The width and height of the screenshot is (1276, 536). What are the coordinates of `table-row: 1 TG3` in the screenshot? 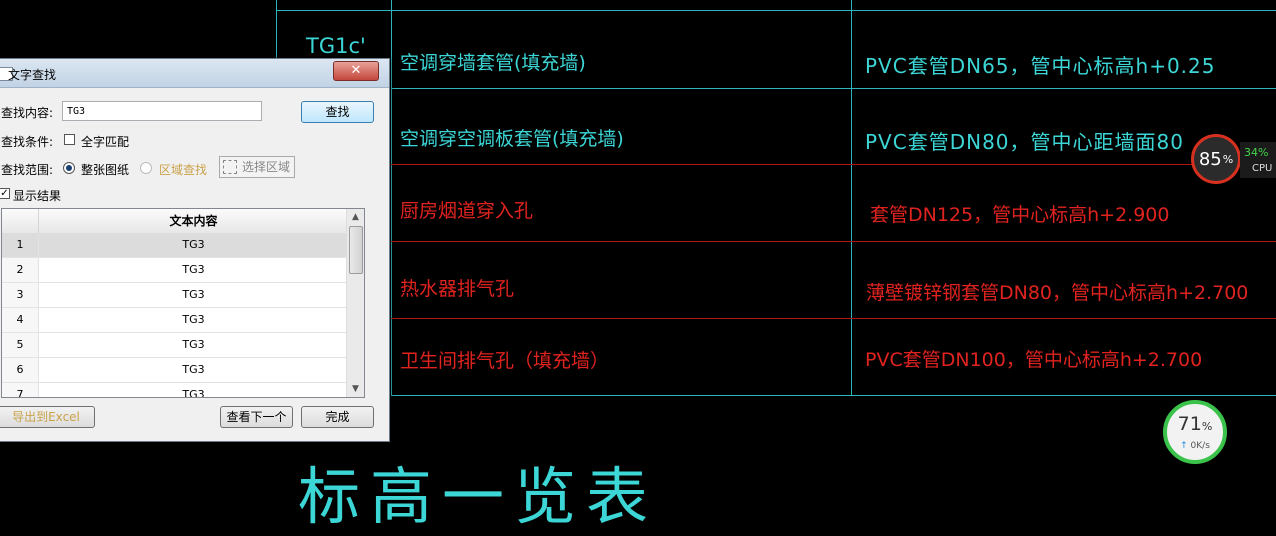 It's located at (175, 245).